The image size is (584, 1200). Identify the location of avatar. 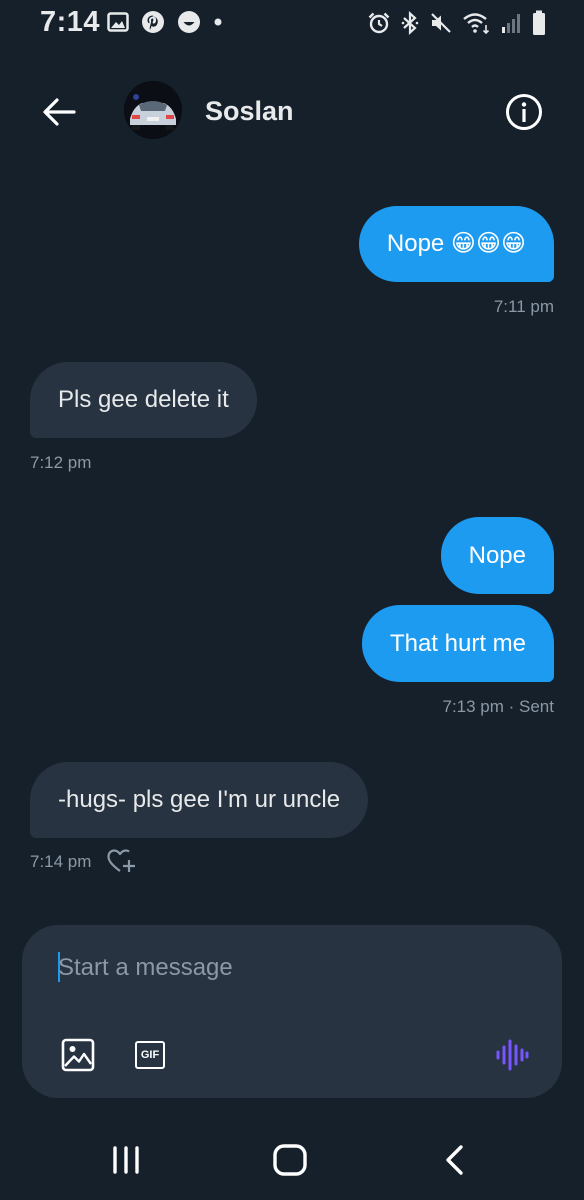
(153, 110).